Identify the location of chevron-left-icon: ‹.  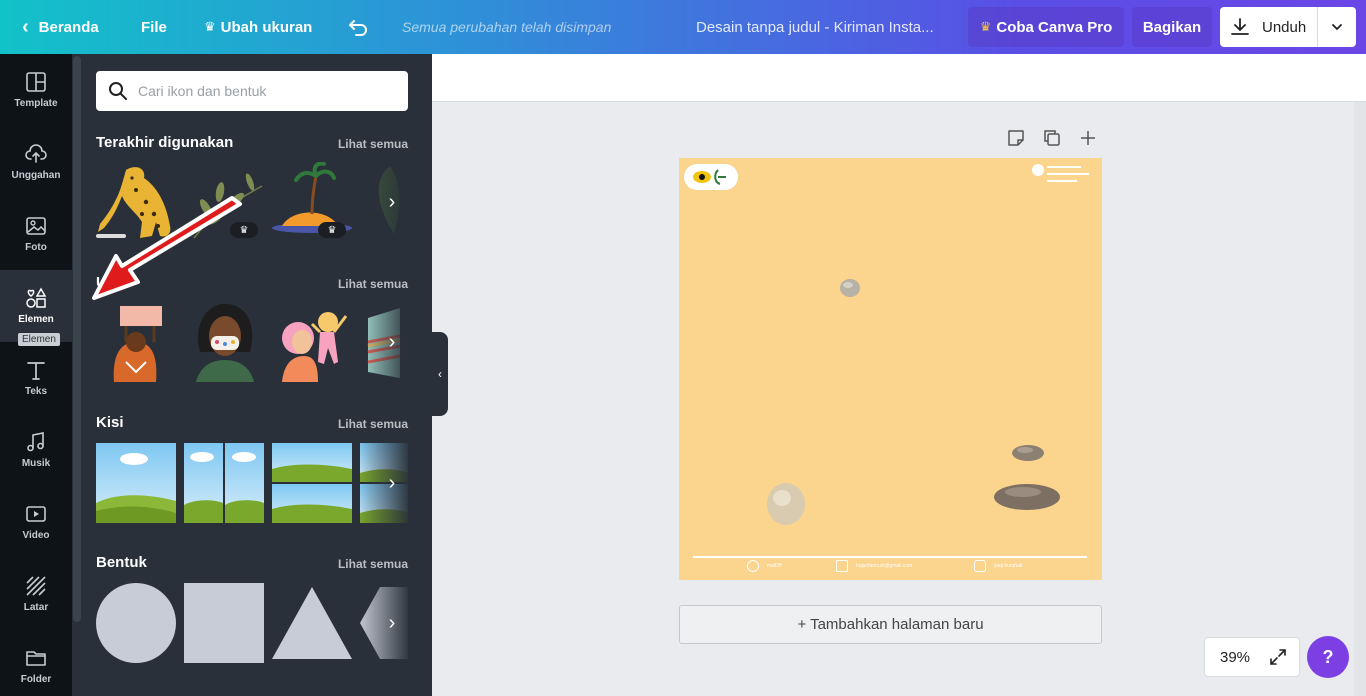
(25, 26).